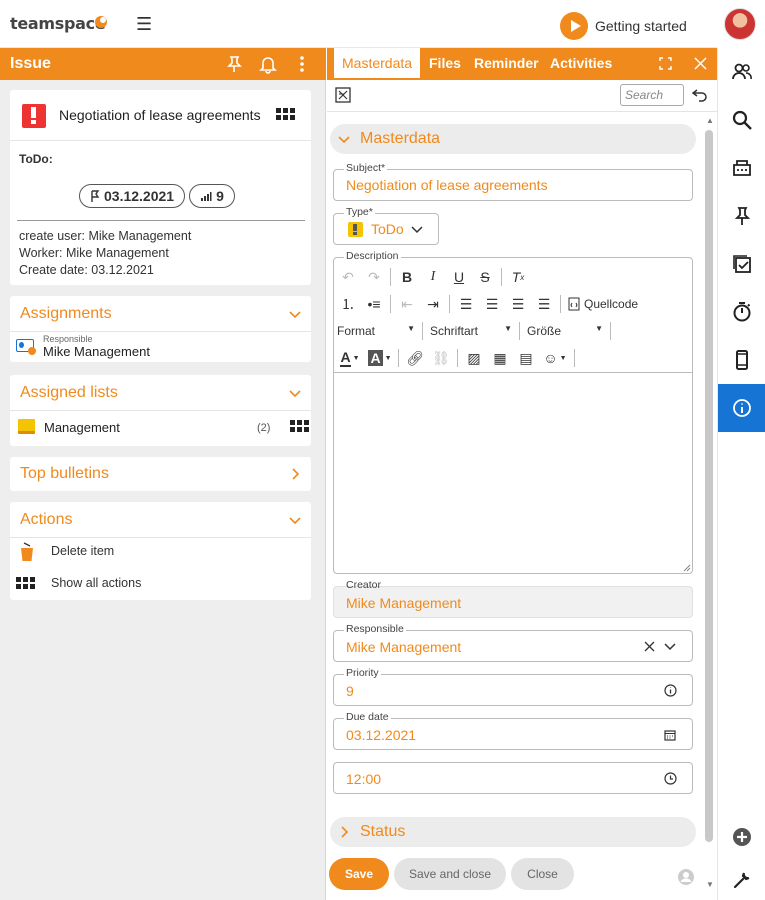  Describe the element at coordinates (466, 304) in the screenshot. I see `align-left-icon: ☰` at that location.